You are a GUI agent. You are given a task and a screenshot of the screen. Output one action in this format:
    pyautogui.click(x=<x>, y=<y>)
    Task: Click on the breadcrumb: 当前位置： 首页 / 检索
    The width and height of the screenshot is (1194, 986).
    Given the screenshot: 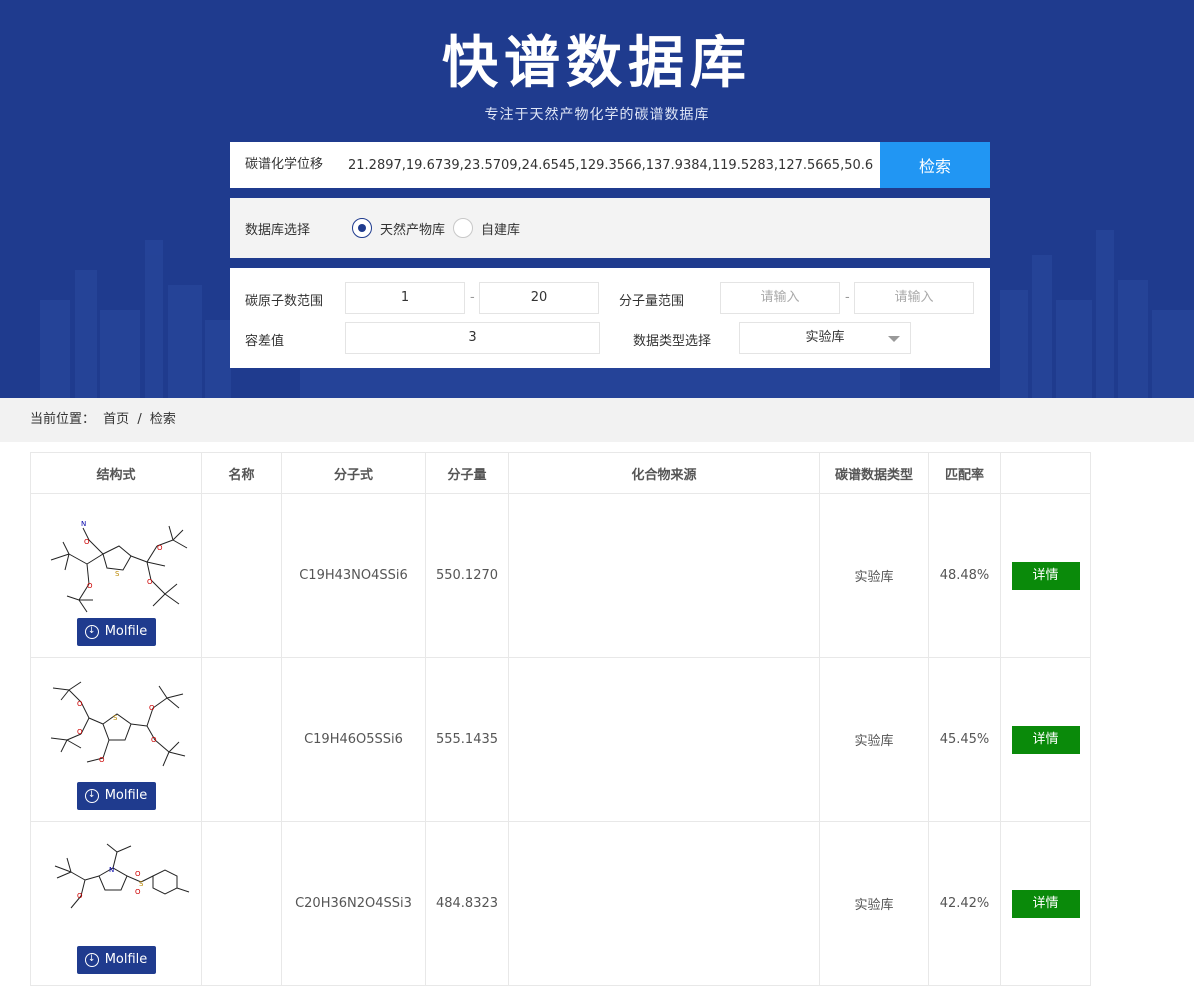 What is the action you would take?
    pyautogui.click(x=597, y=420)
    